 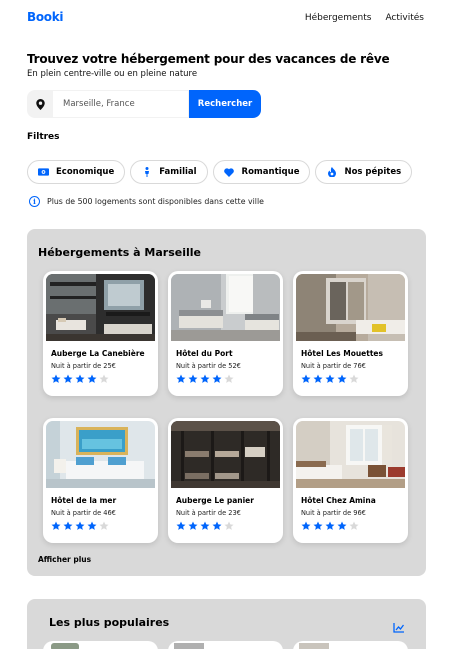 I want to click on card-price: Nuit à partir de 46€, so click(x=83, y=513).